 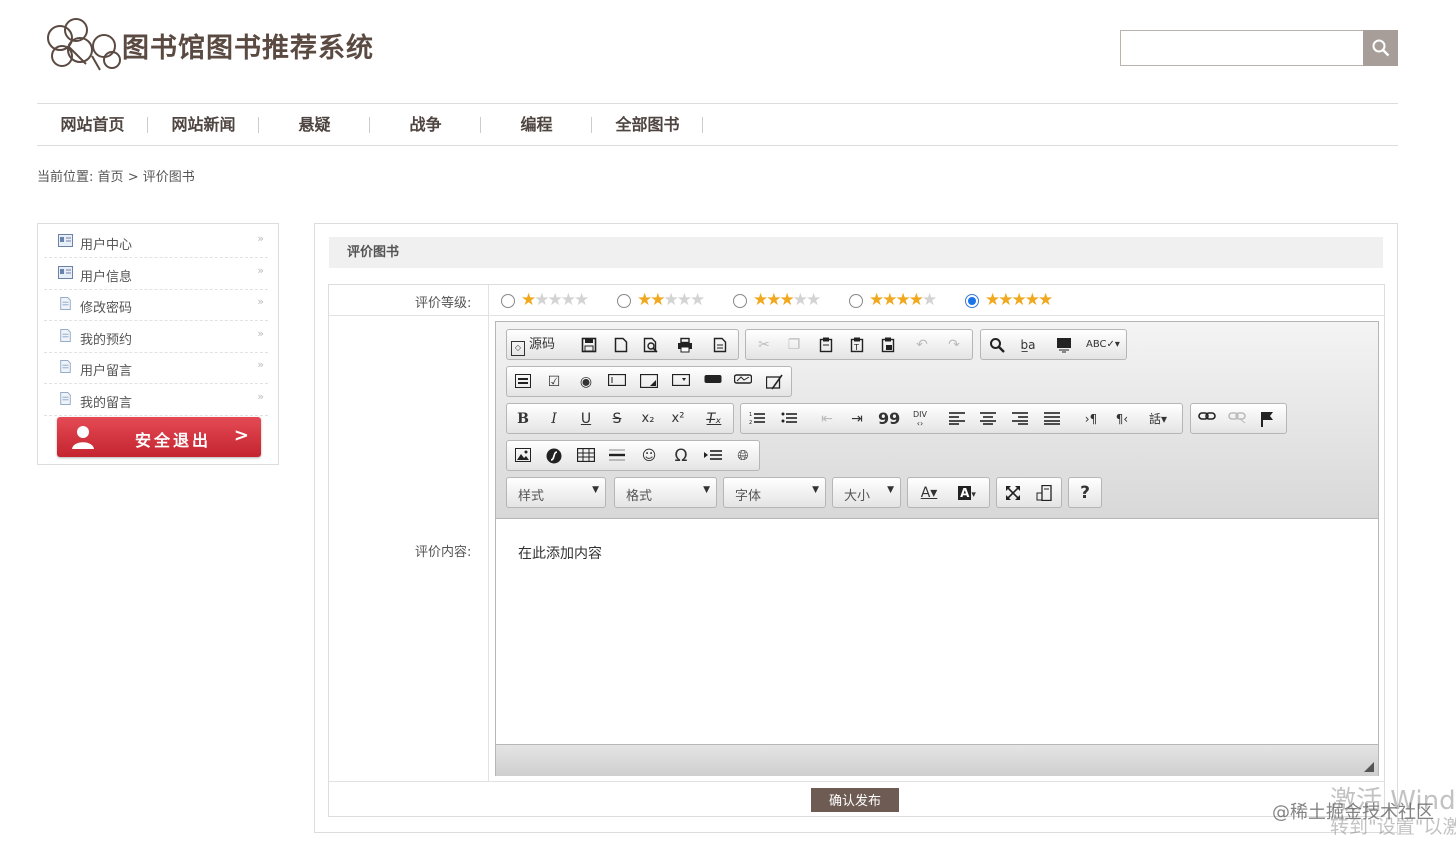 What do you see at coordinates (586, 382) in the screenshot?
I see `radio-button-icon: ◉` at bounding box center [586, 382].